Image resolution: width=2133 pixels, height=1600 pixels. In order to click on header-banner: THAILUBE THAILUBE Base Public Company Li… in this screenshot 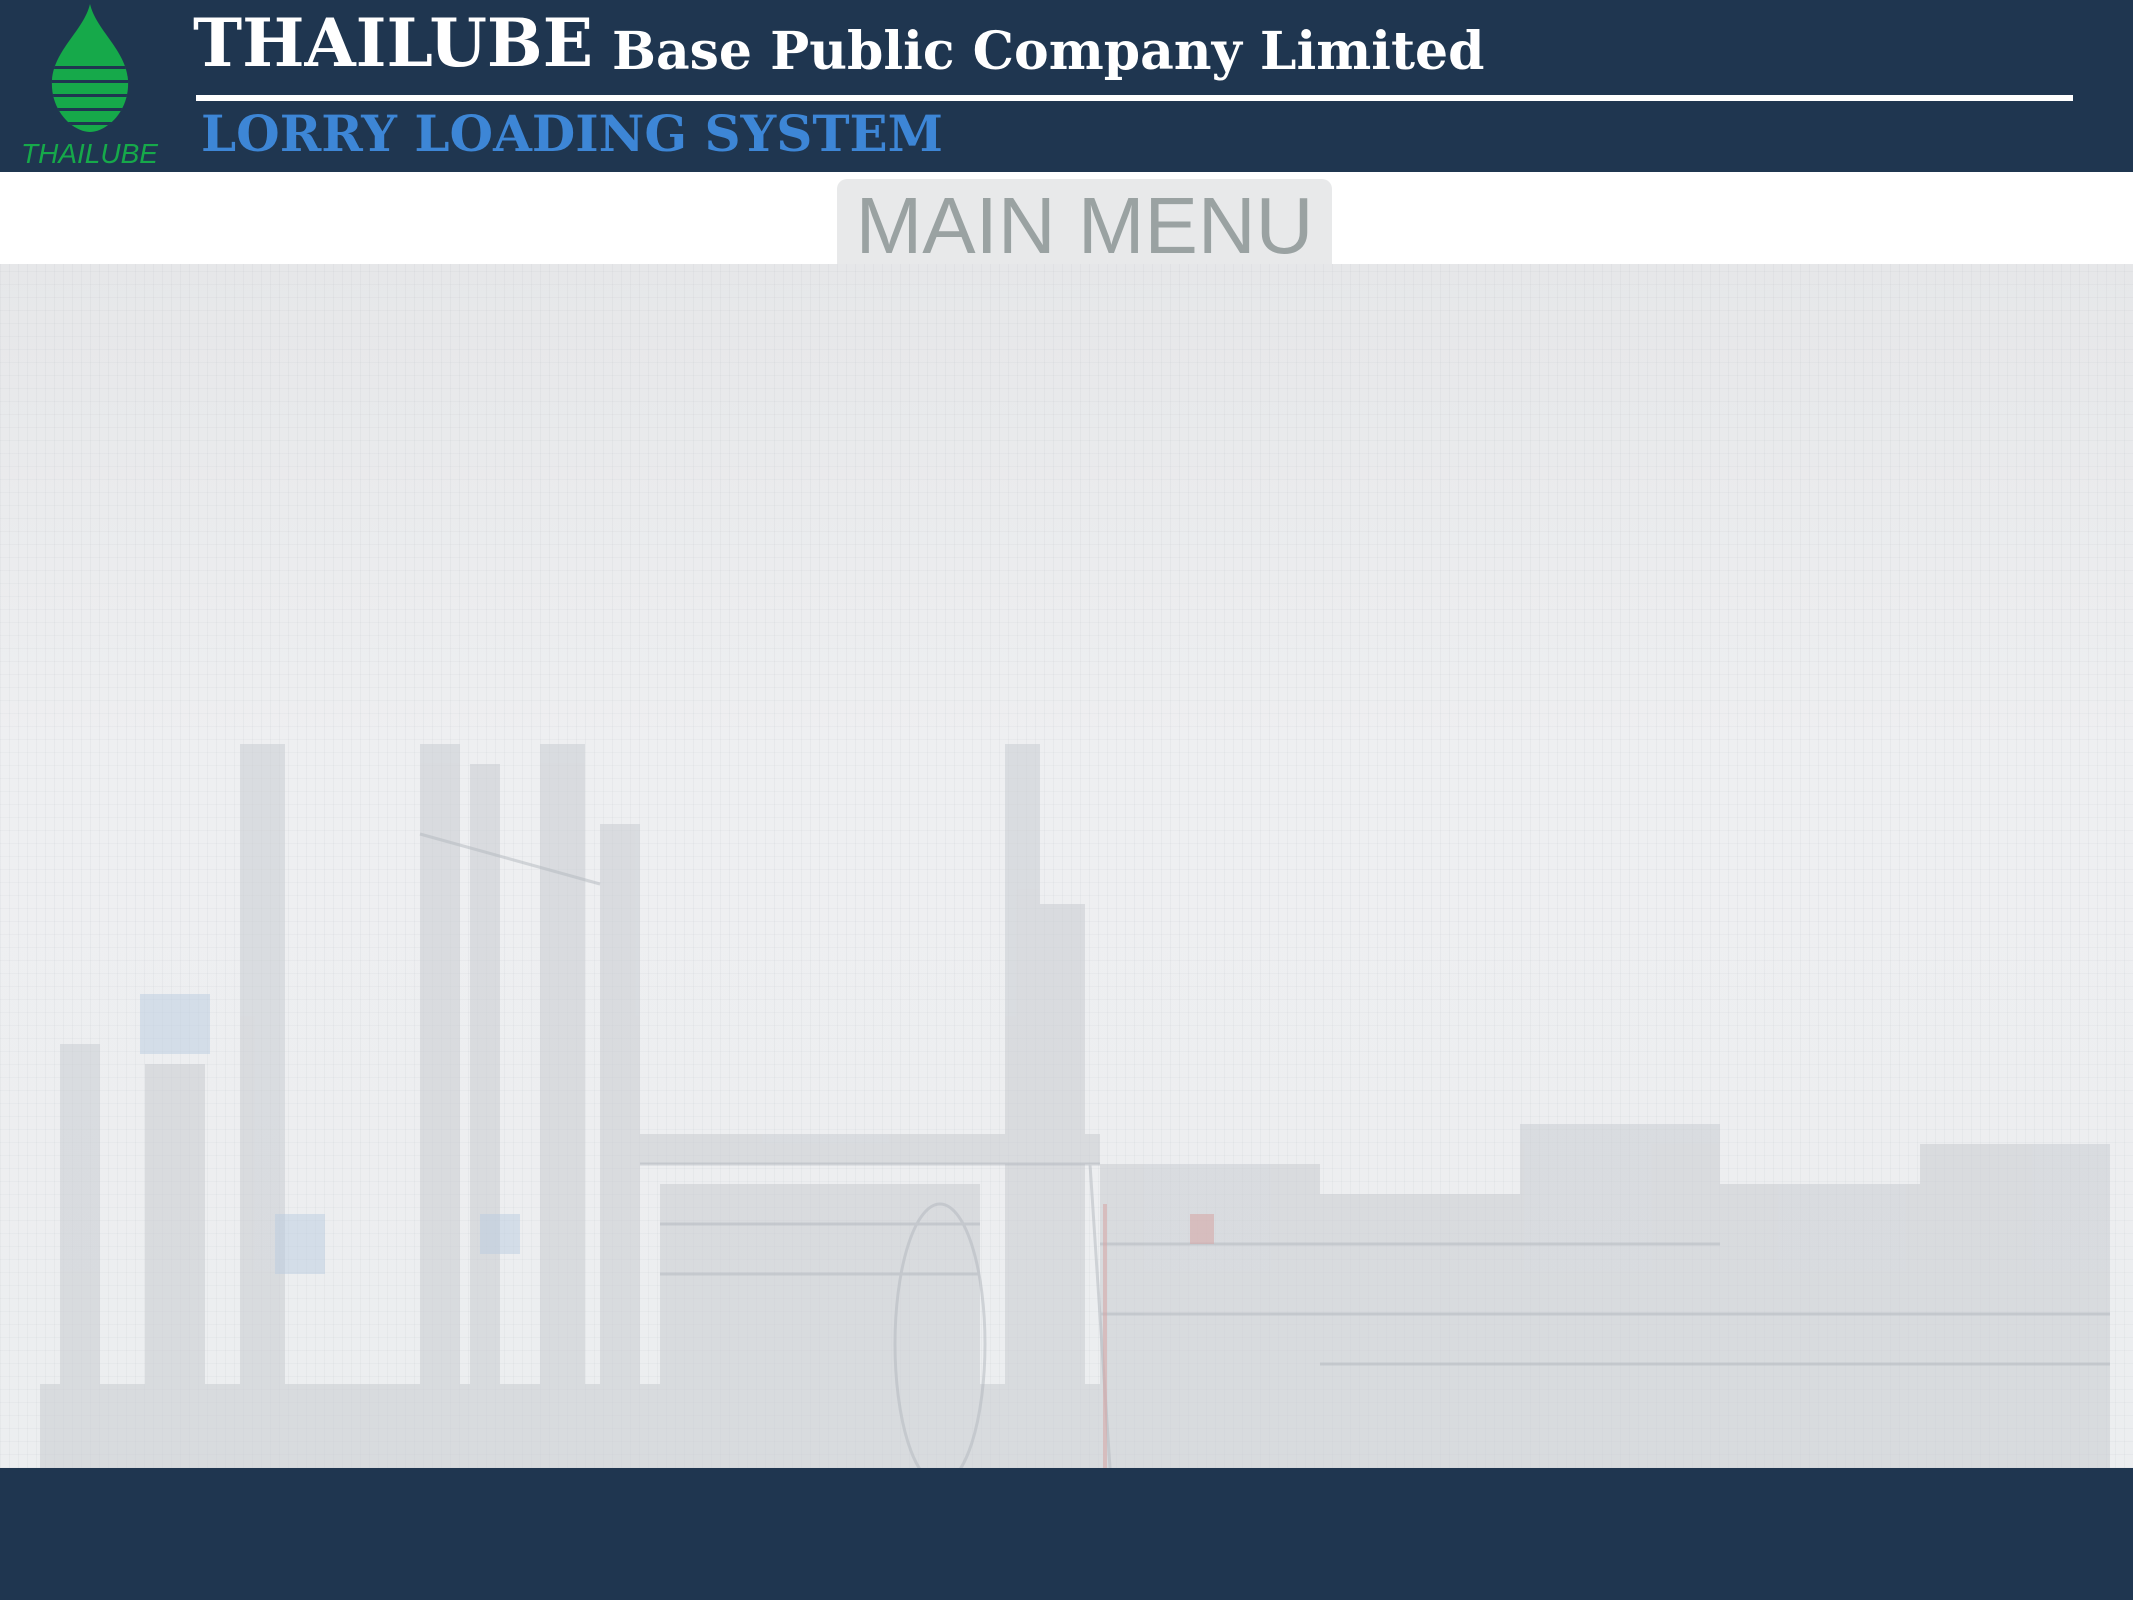, I will do `click(1066, 86)`.